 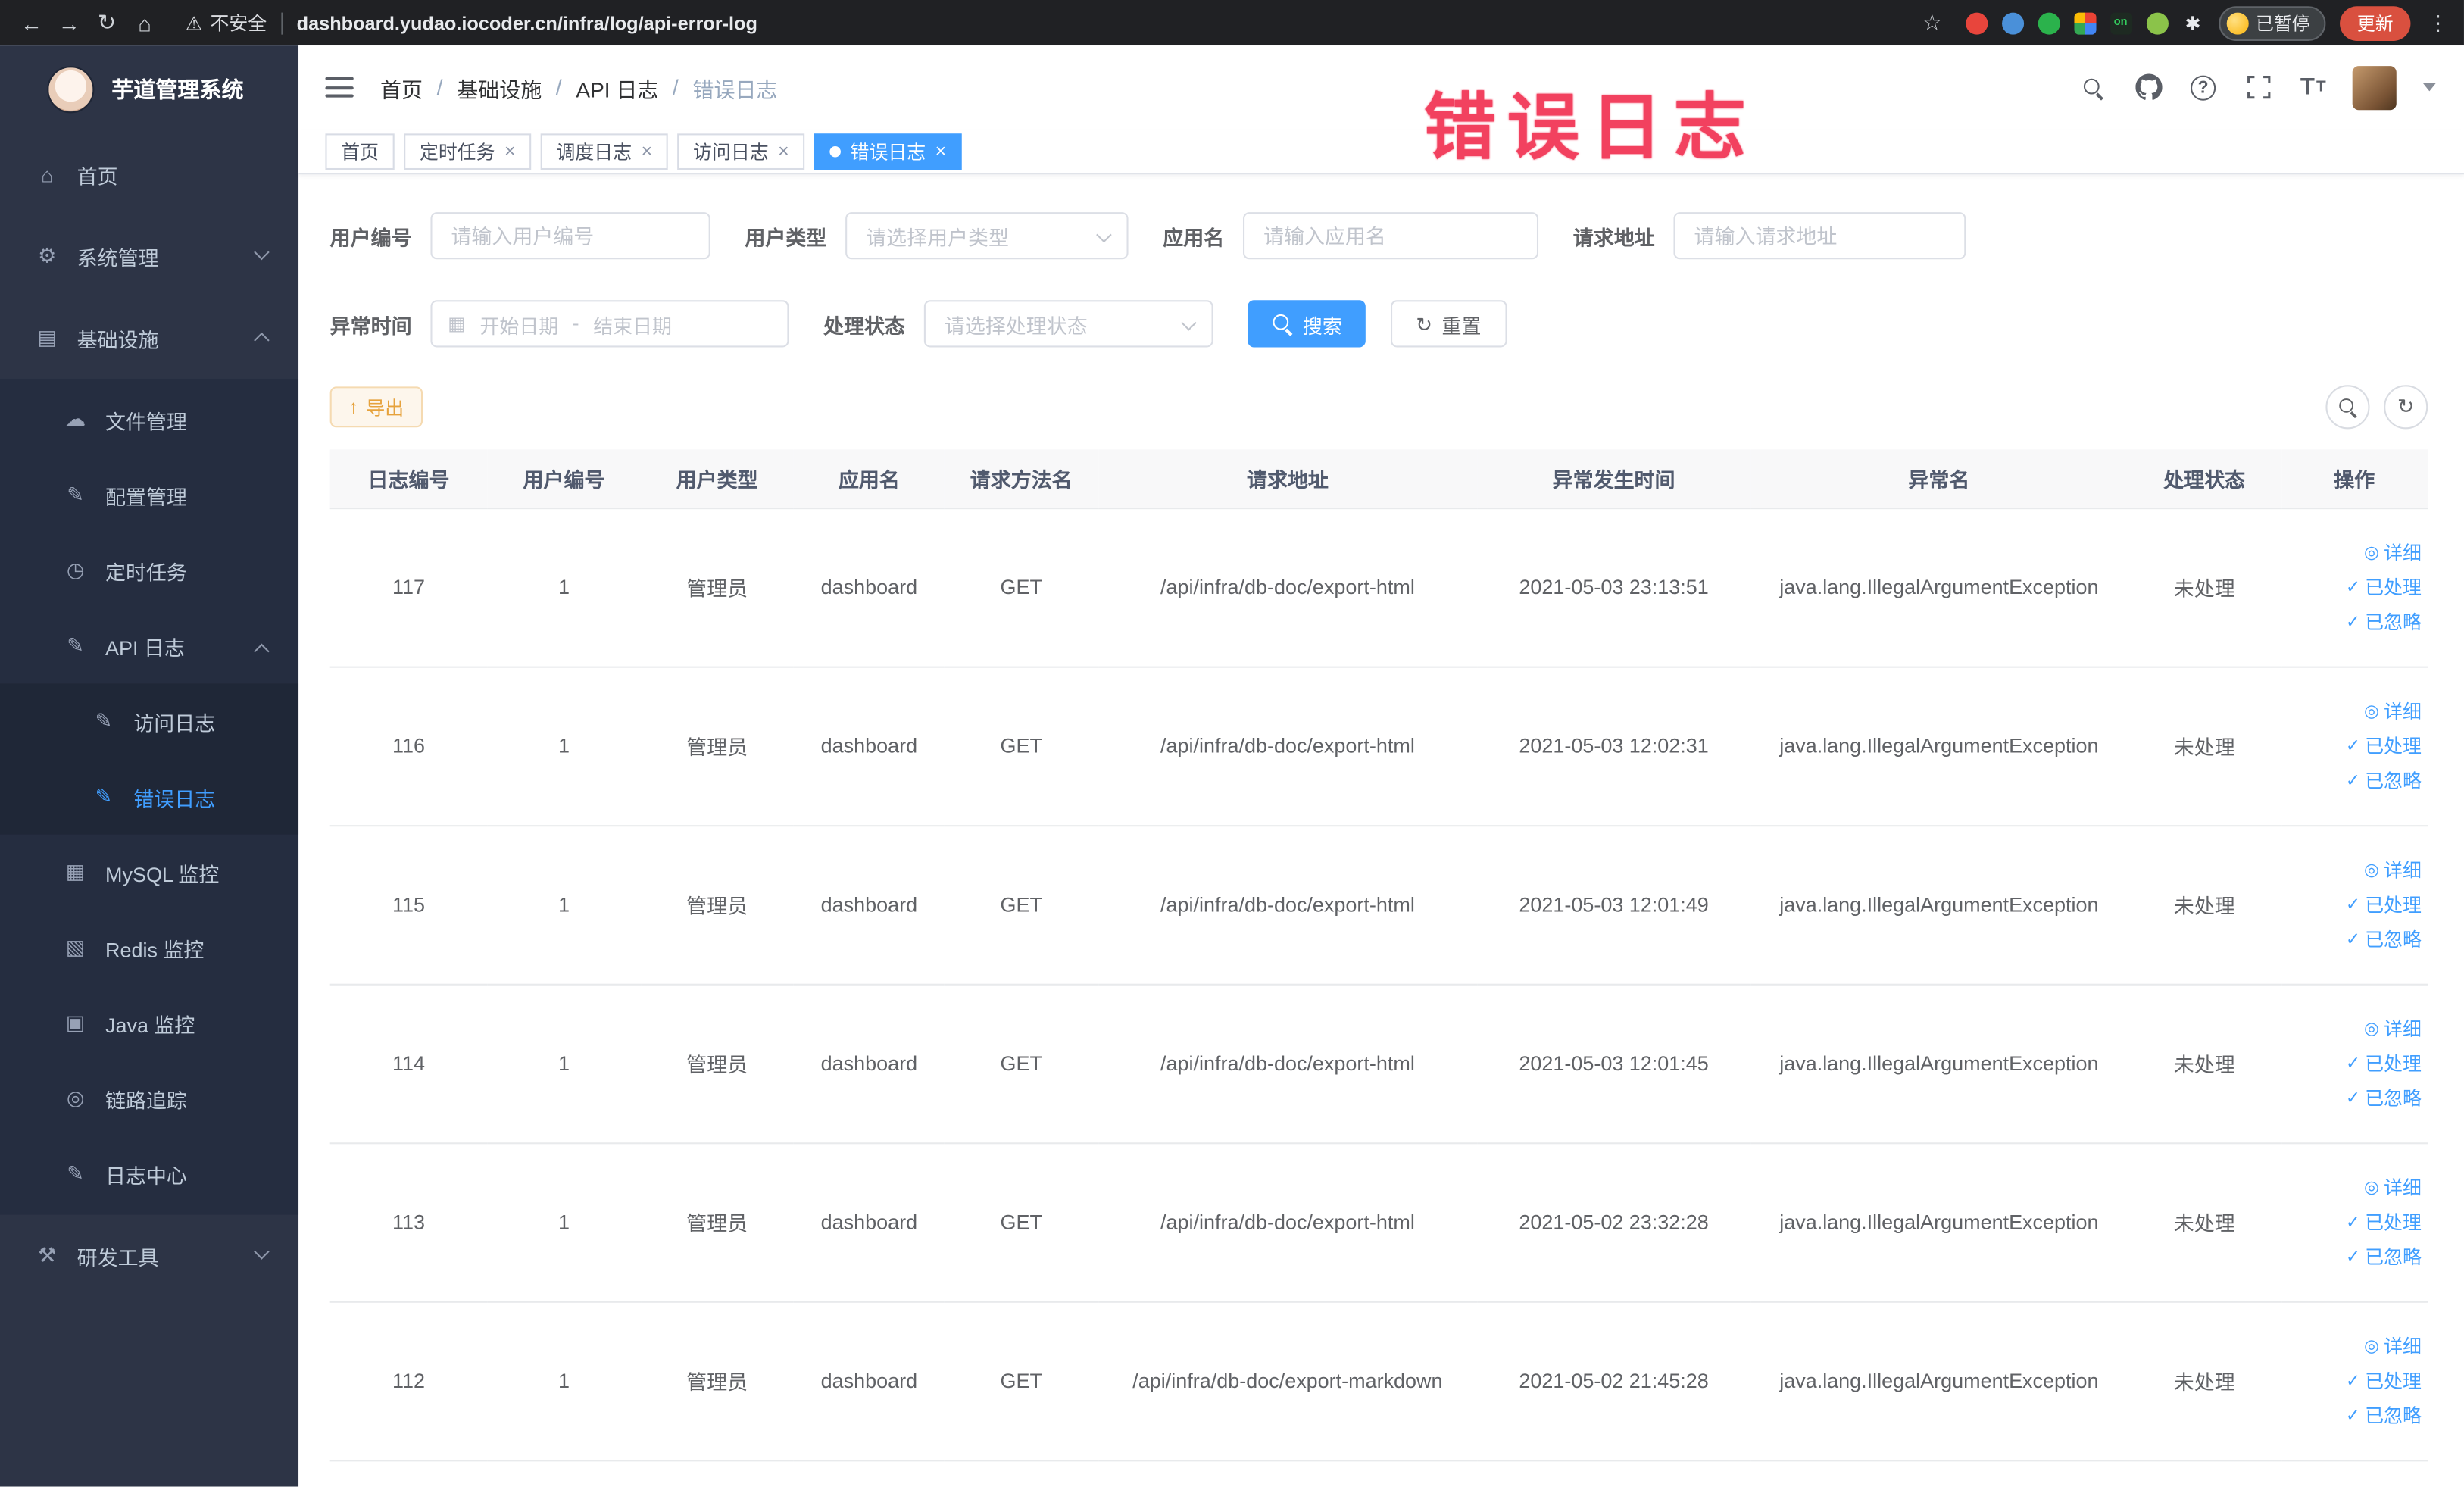 What do you see at coordinates (69, 23) in the screenshot?
I see `forward-icon: →` at bounding box center [69, 23].